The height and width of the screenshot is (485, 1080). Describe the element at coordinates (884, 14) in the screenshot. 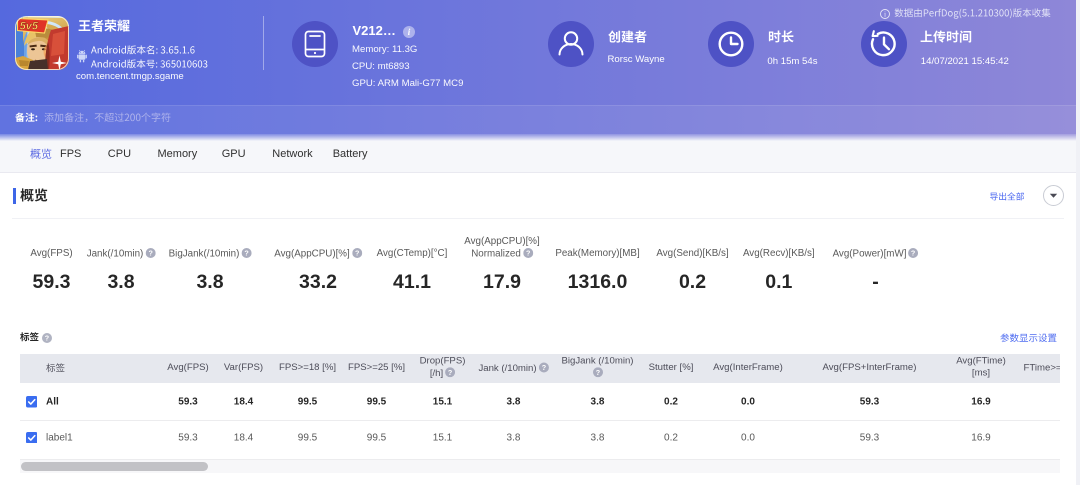

I see `svg-text: i` at that location.